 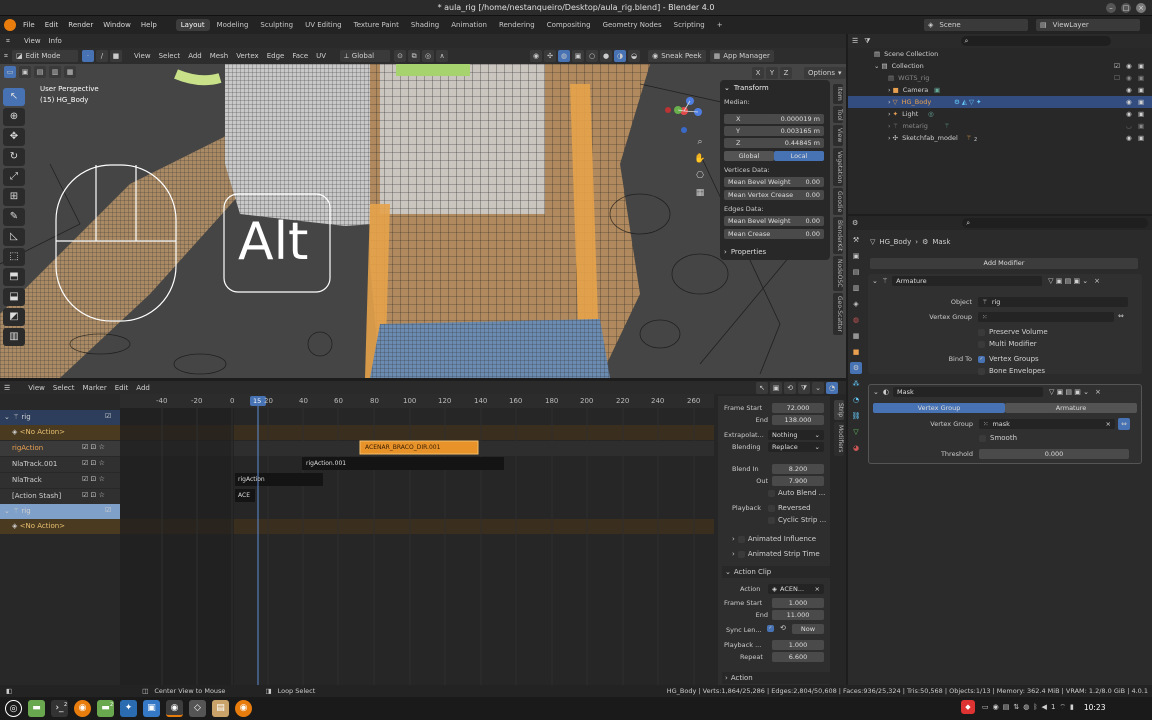 I want to click on select-invert-icon: ▥, so click(x=55, y=72).